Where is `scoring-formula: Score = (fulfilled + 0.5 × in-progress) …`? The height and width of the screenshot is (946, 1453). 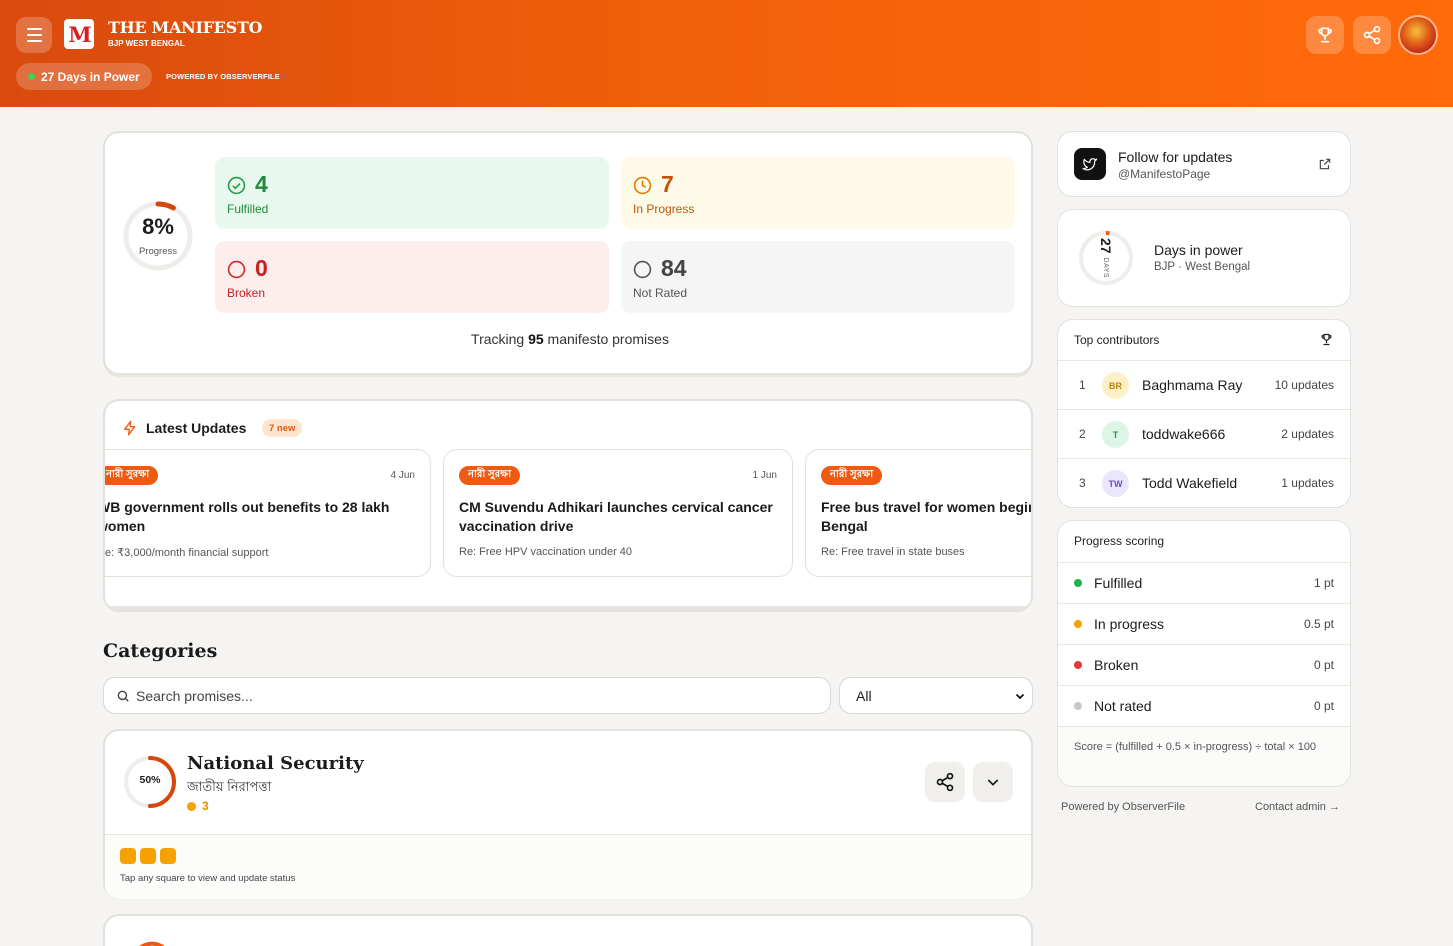 scoring-formula: Score = (fulfilled + 0.5 × in-progress) … is located at coordinates (1195, 747).